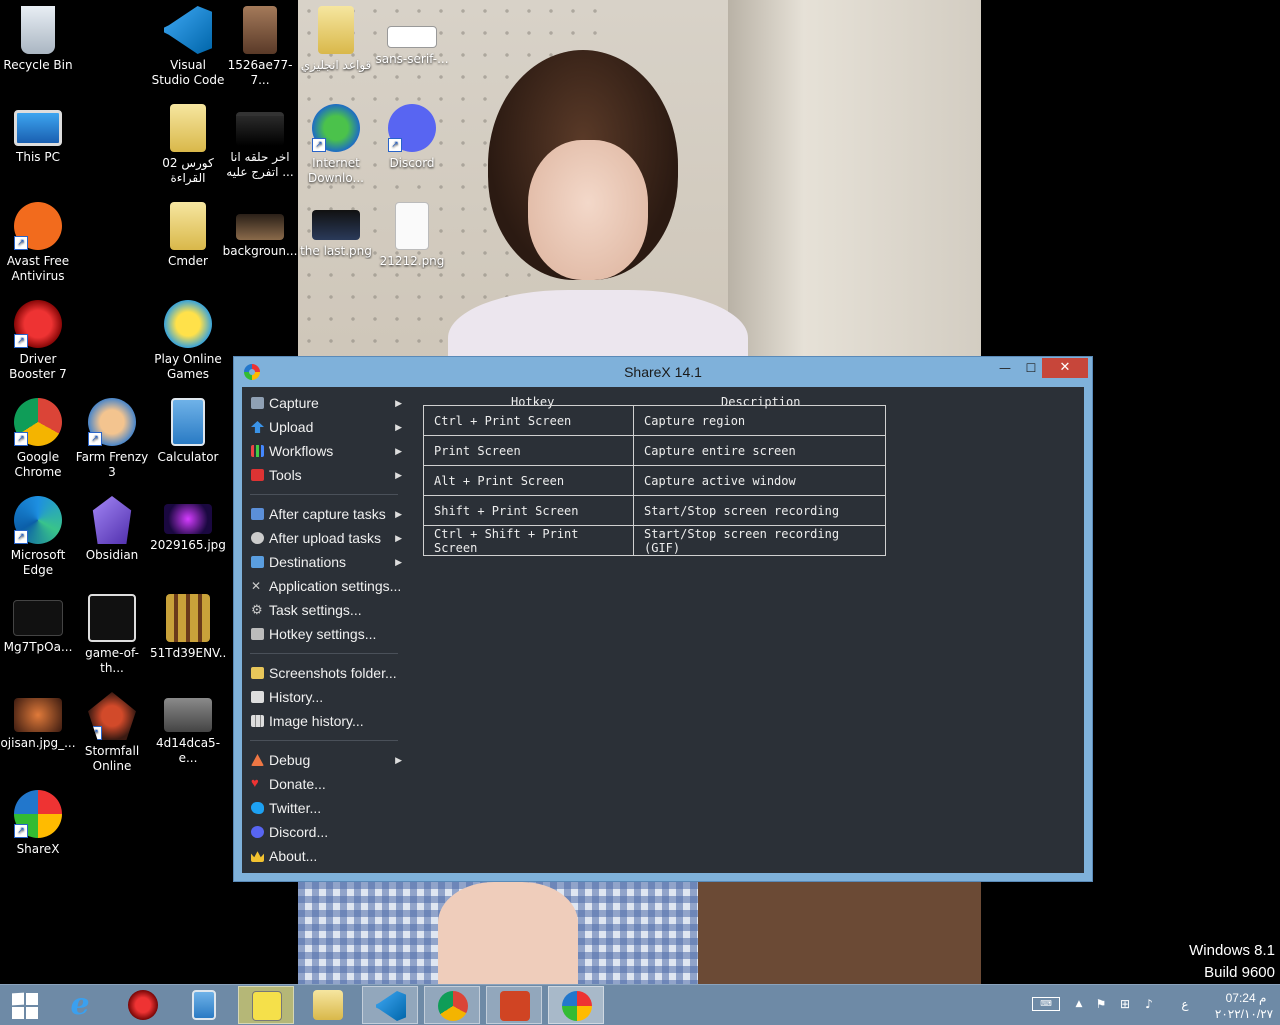 The width and height of the screenshot is (1280, 1025). I want to click on menu-item-destinations: Destinations ▶, so click(322, 562).